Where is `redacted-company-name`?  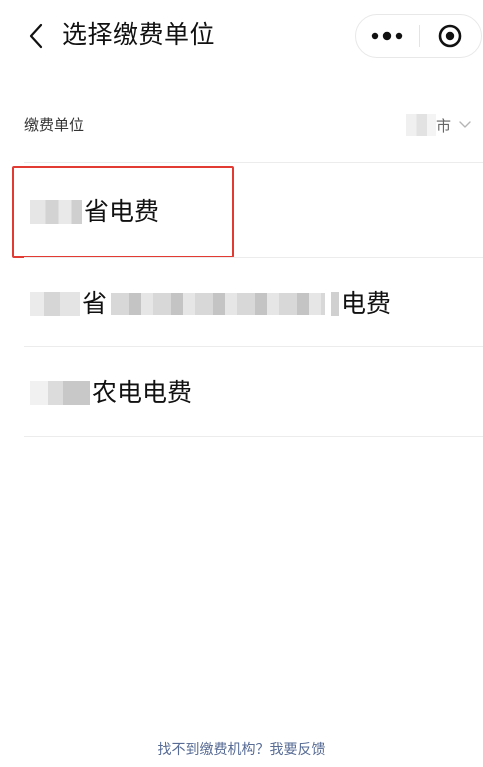 redacted-company-name is located at coordinates (218, 304).